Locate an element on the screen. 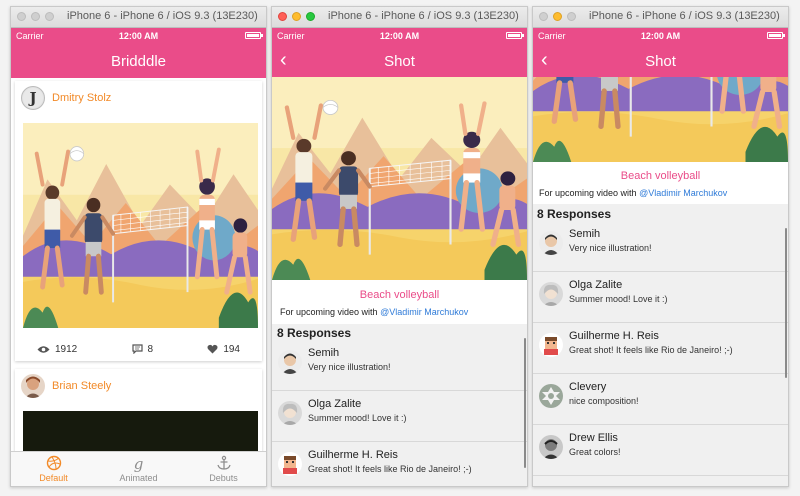 The height and width of the screenshot is (496, 800). tab-animated: g Animated is located at coordinates (138, 469).